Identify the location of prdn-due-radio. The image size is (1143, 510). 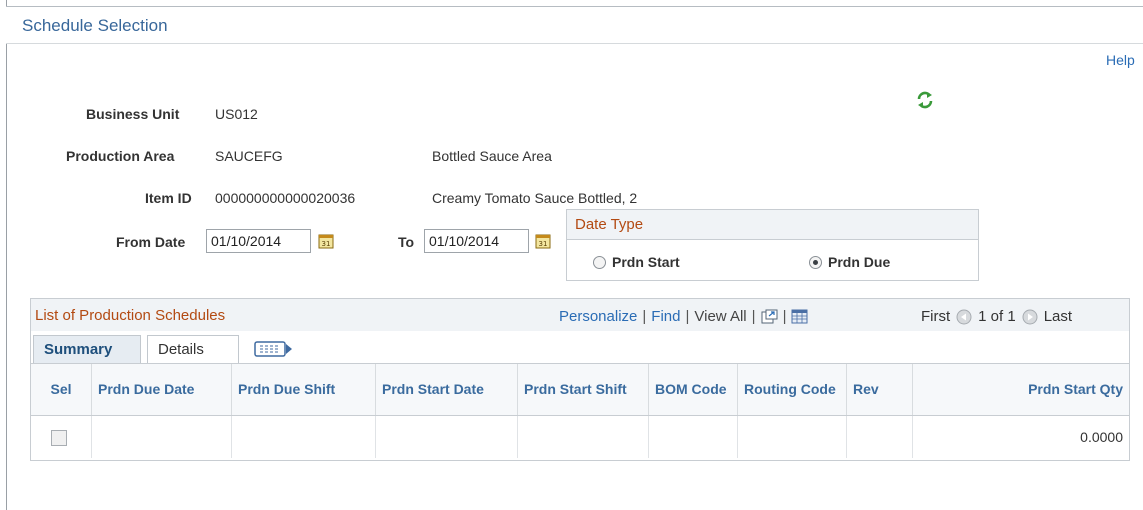
(815, 262).